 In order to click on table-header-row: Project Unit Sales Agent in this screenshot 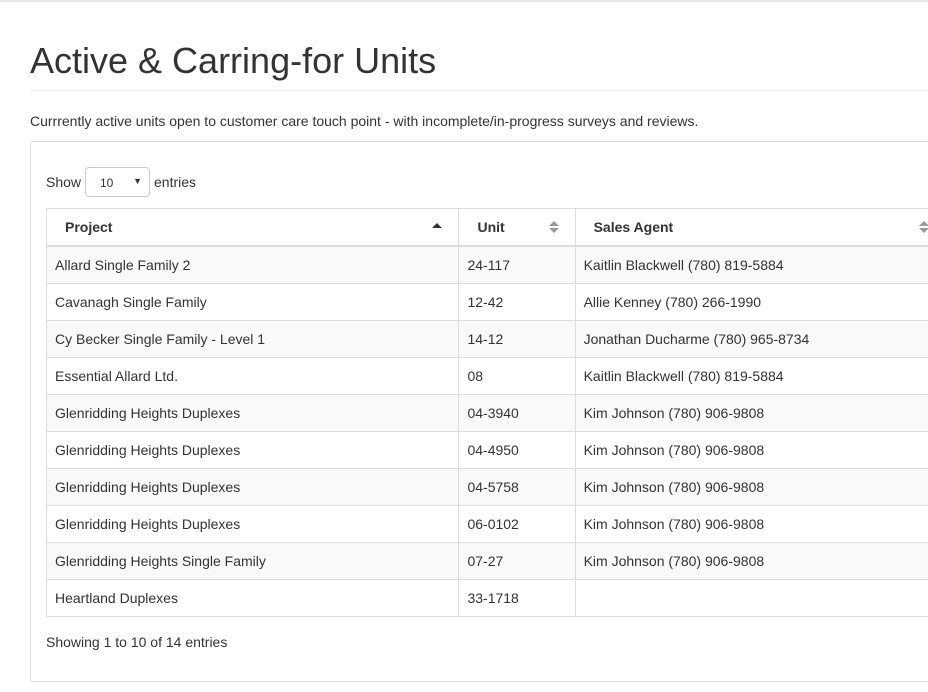, I will do `click(486, 227)`.